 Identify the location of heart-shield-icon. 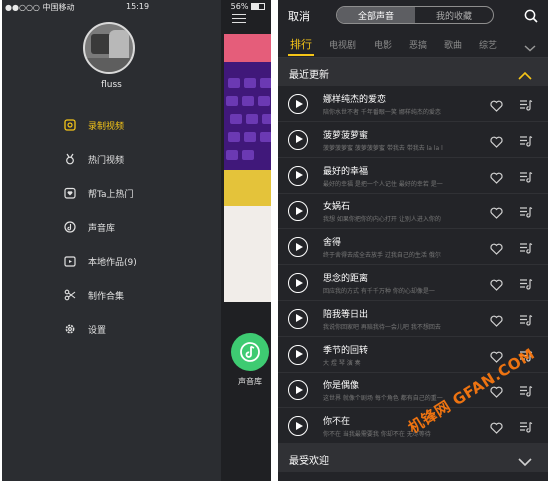
(70, 193).